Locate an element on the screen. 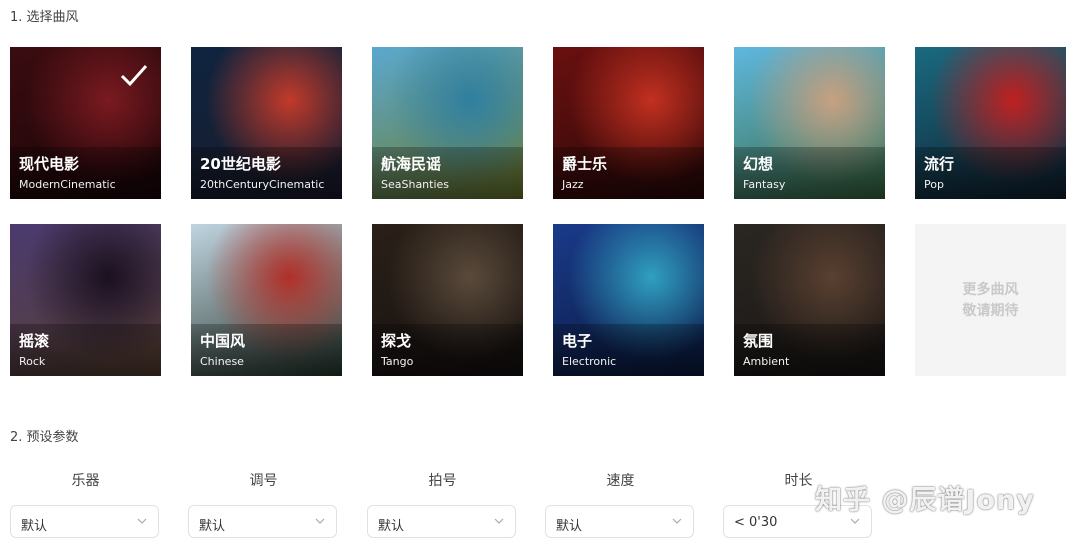  style-card-moderncinematic: 现代电影 ModernCinematic is located at coordinates (85, 123).